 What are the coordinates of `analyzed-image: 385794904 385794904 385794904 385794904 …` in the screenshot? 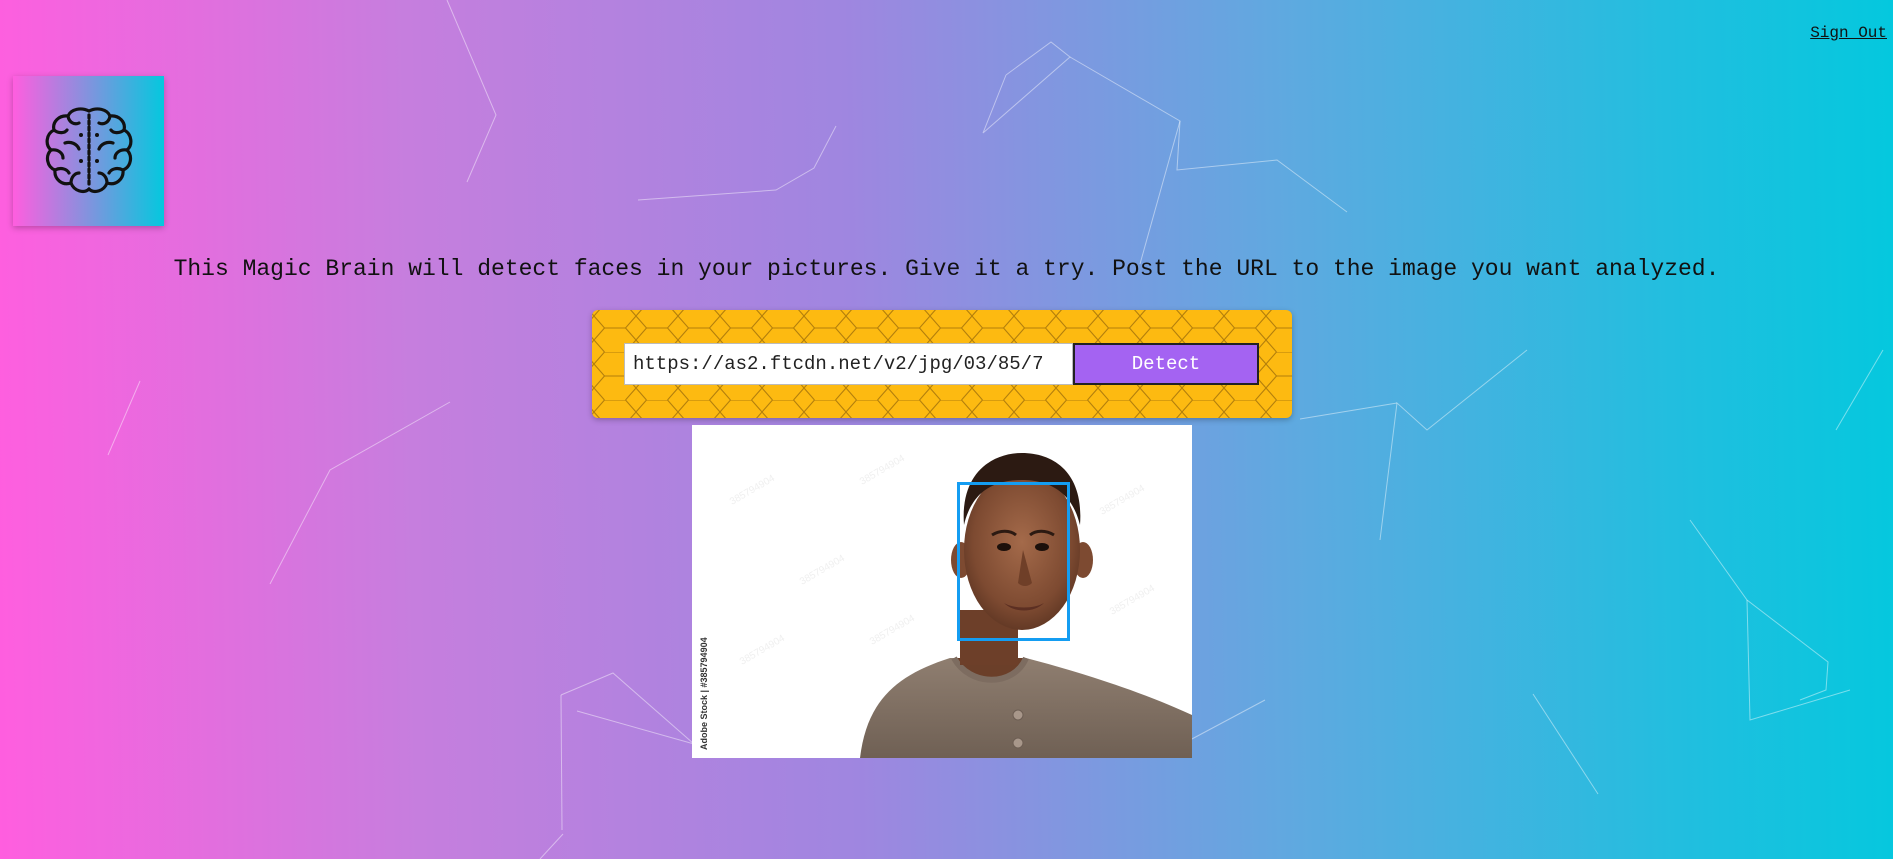 It's located at (942, 591).